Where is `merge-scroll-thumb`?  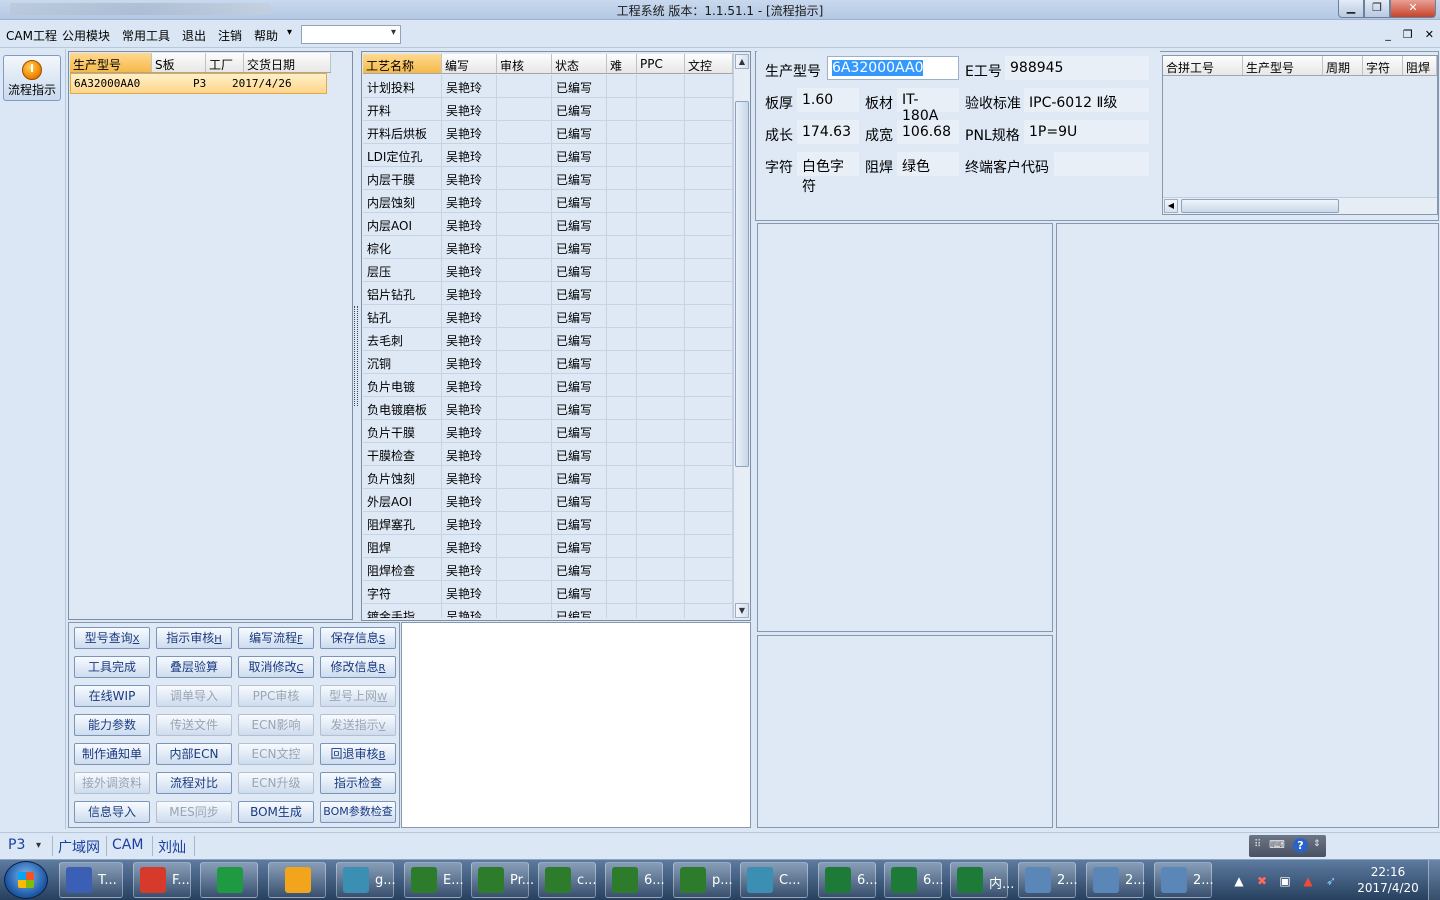 merge-scroll-thumb is located at coordinates (1260, 206).